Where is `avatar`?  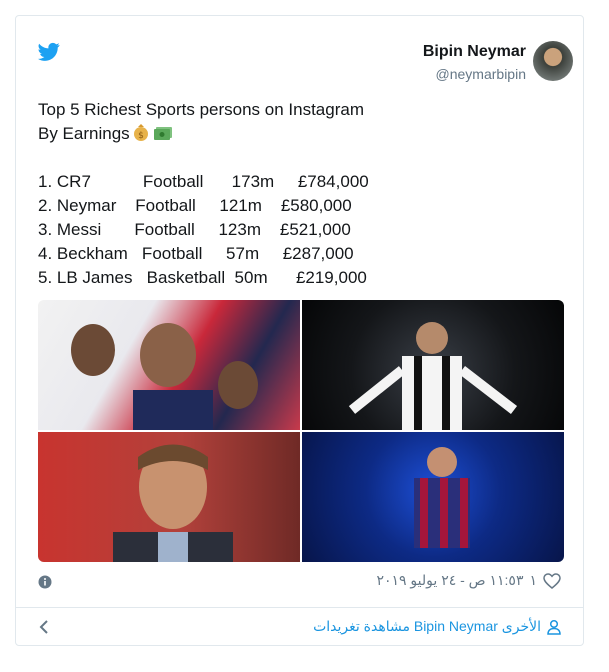
avatar is located at coordinates (553, 61).